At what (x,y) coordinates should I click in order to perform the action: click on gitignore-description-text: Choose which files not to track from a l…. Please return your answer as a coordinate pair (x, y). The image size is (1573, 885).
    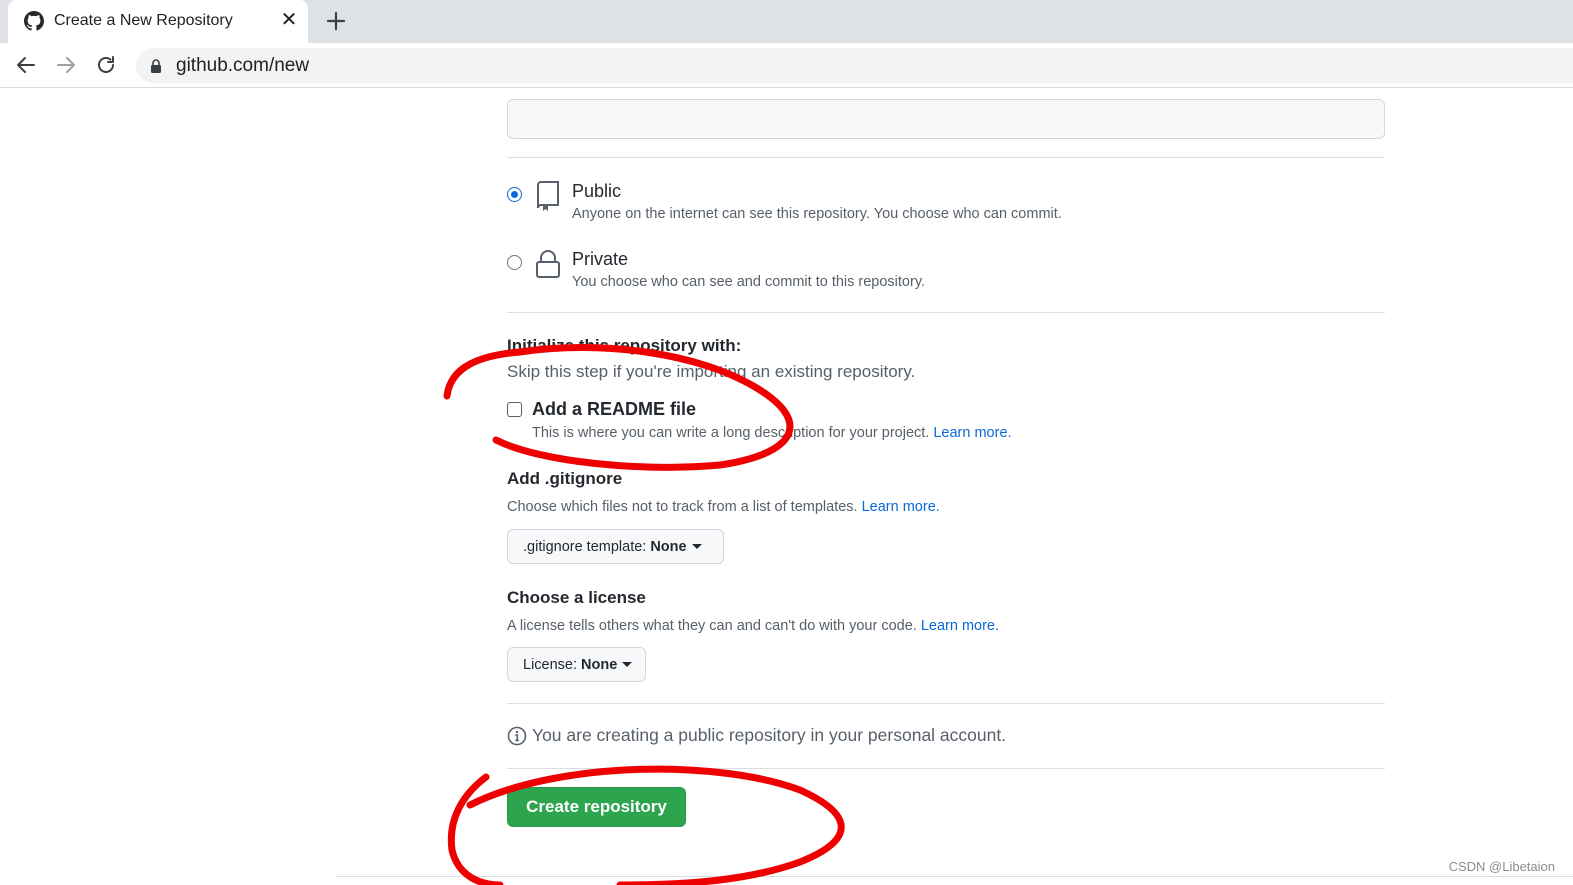
    Looking at the image, I should click on (682, 507).